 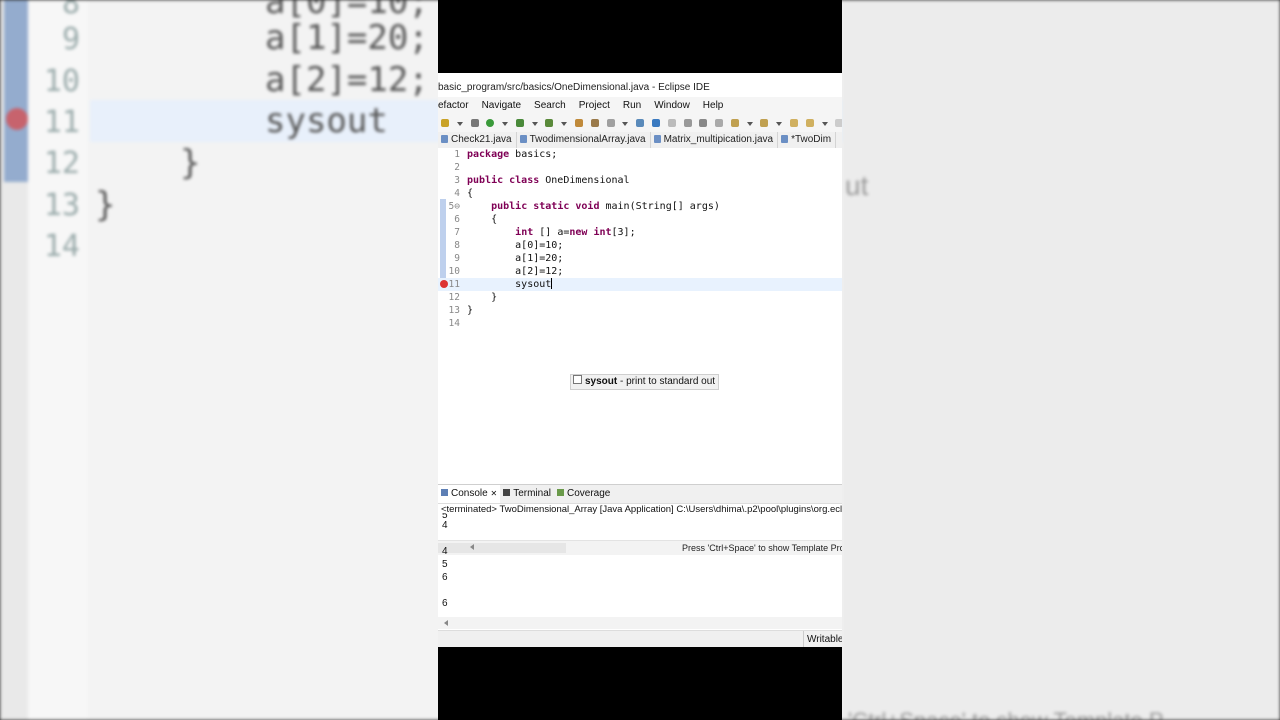 I want to click on line-number: 9, so click(x=457, y=258).